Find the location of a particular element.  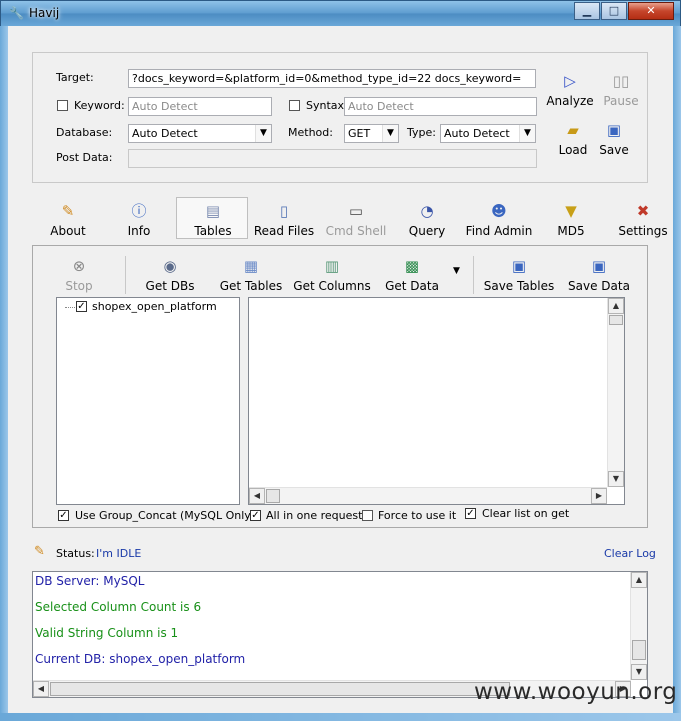

type-value: Auto Detect is located at coordinates (477, 133).